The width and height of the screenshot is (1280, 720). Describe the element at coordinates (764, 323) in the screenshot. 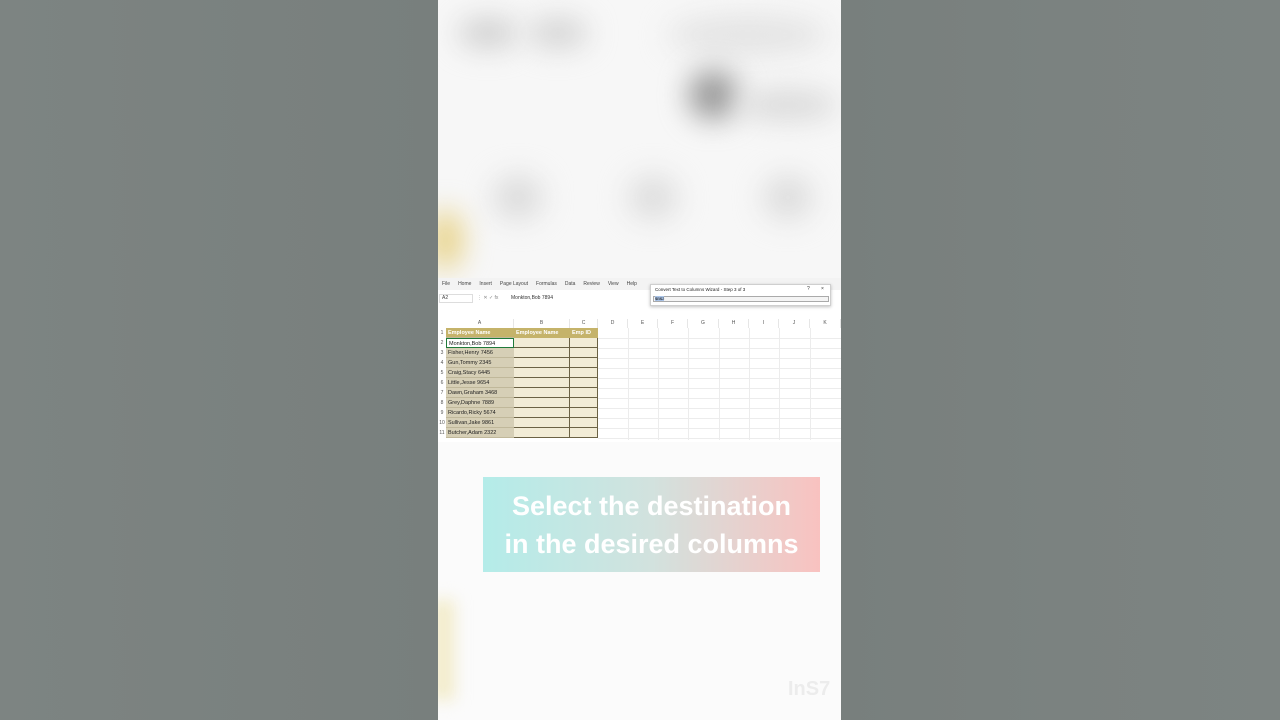

I see `col-header-i: I` at that location.